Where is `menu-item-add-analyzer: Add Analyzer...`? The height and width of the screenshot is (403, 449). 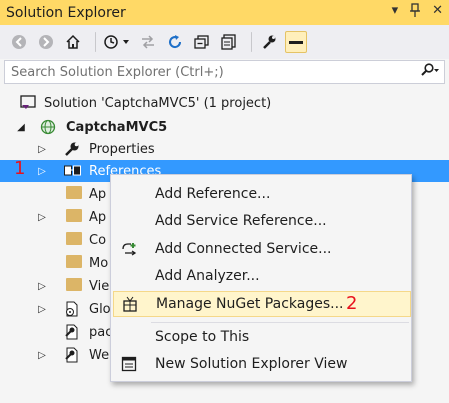 menu-item-add-analyzer: Add Analyzer... is located at coordinates (261, 276).